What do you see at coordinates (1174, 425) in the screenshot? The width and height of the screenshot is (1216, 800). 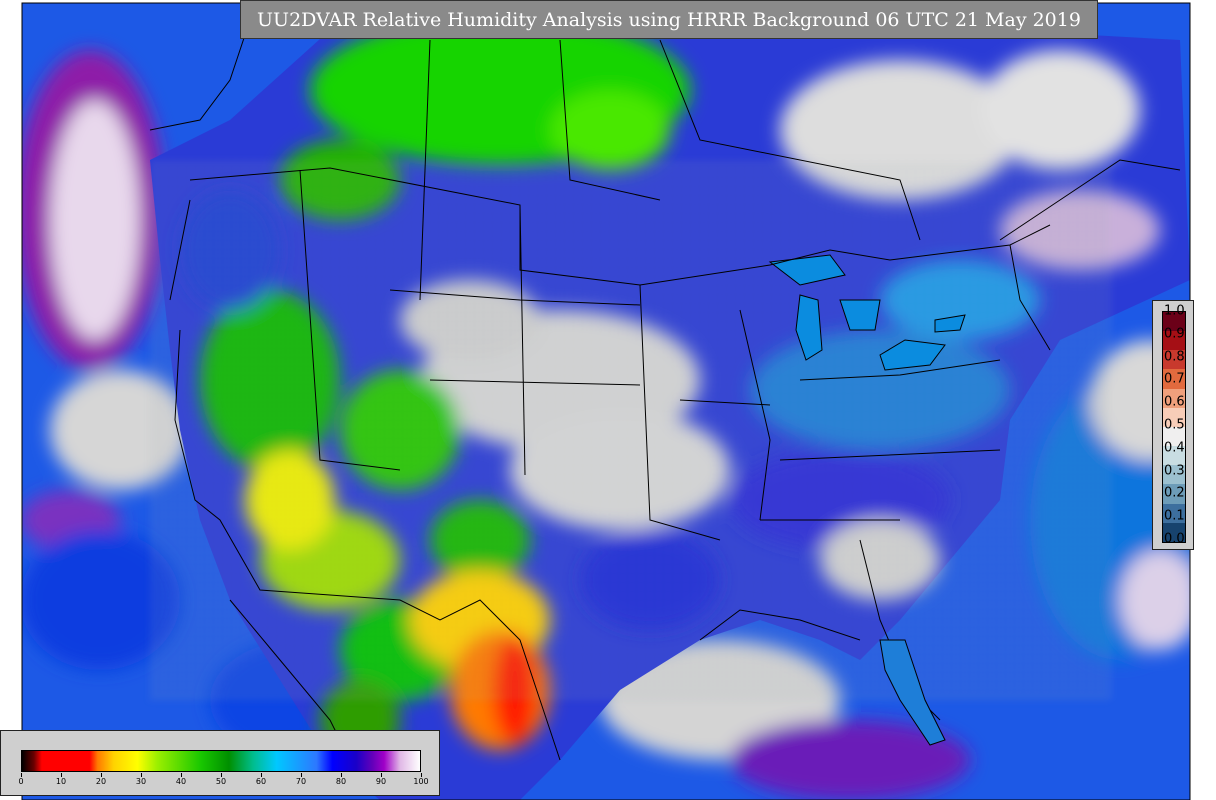 I see `secondary-colorbar-label: 0.5` at bounding box center [1174, 425].